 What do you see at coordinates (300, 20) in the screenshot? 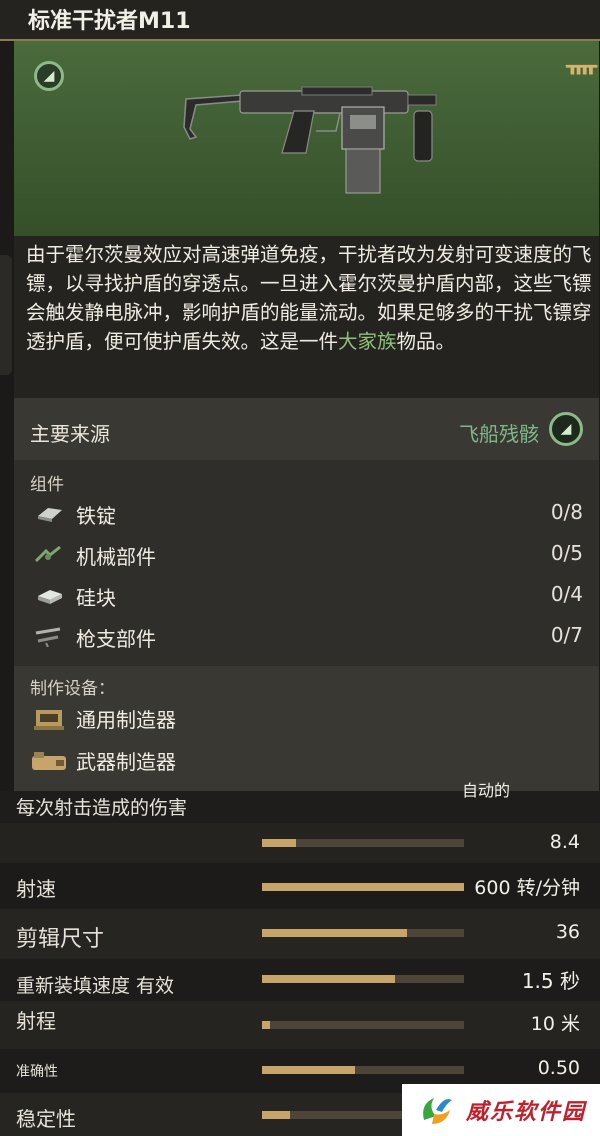
I see `title-bar: 标准干扰者M11` at bounding box center [300, 20].